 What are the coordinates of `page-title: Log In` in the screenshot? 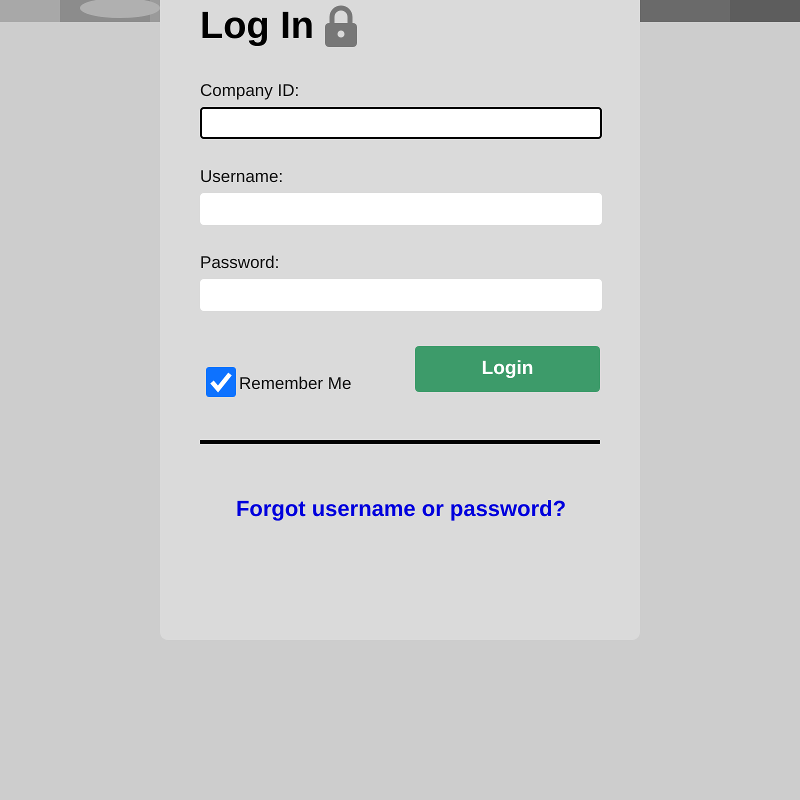 It's located at (257, 26).